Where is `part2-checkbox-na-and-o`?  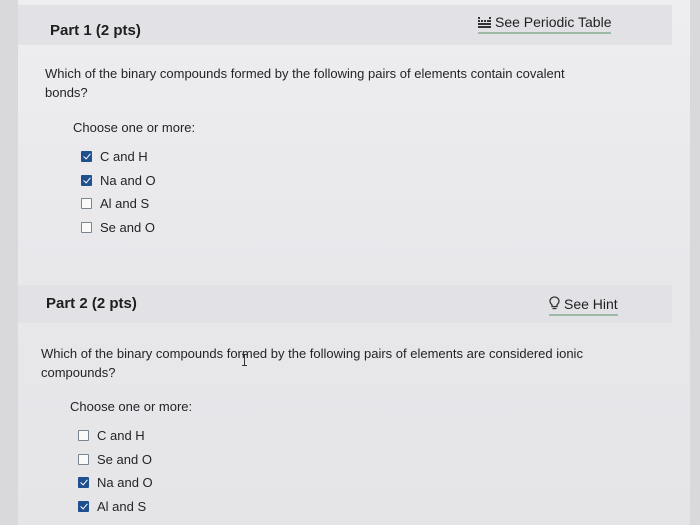 part2-checkbox-na-and-o is located at coordinates (83, 483).